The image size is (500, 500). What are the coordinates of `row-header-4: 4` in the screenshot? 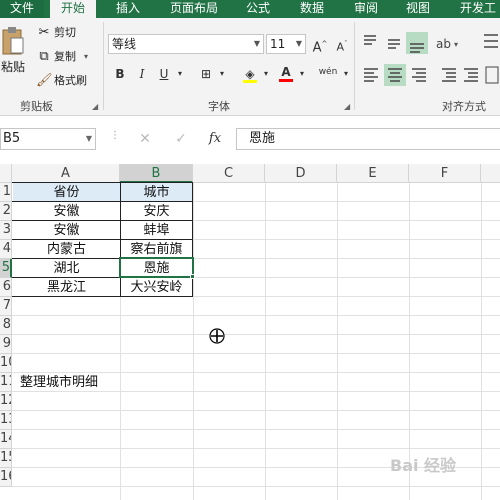 It's located at (6, 249).